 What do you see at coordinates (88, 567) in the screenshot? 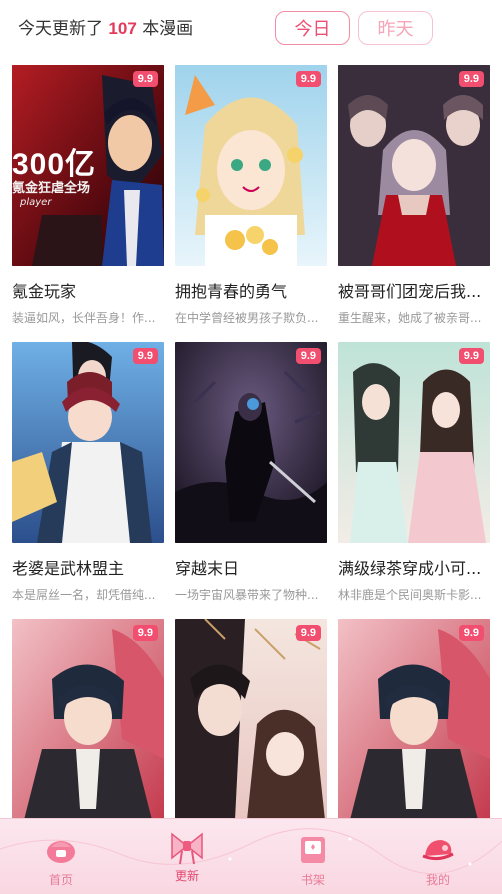
I see `comic-title: 老婆是武林盟主` at bounding box center [88, 567].